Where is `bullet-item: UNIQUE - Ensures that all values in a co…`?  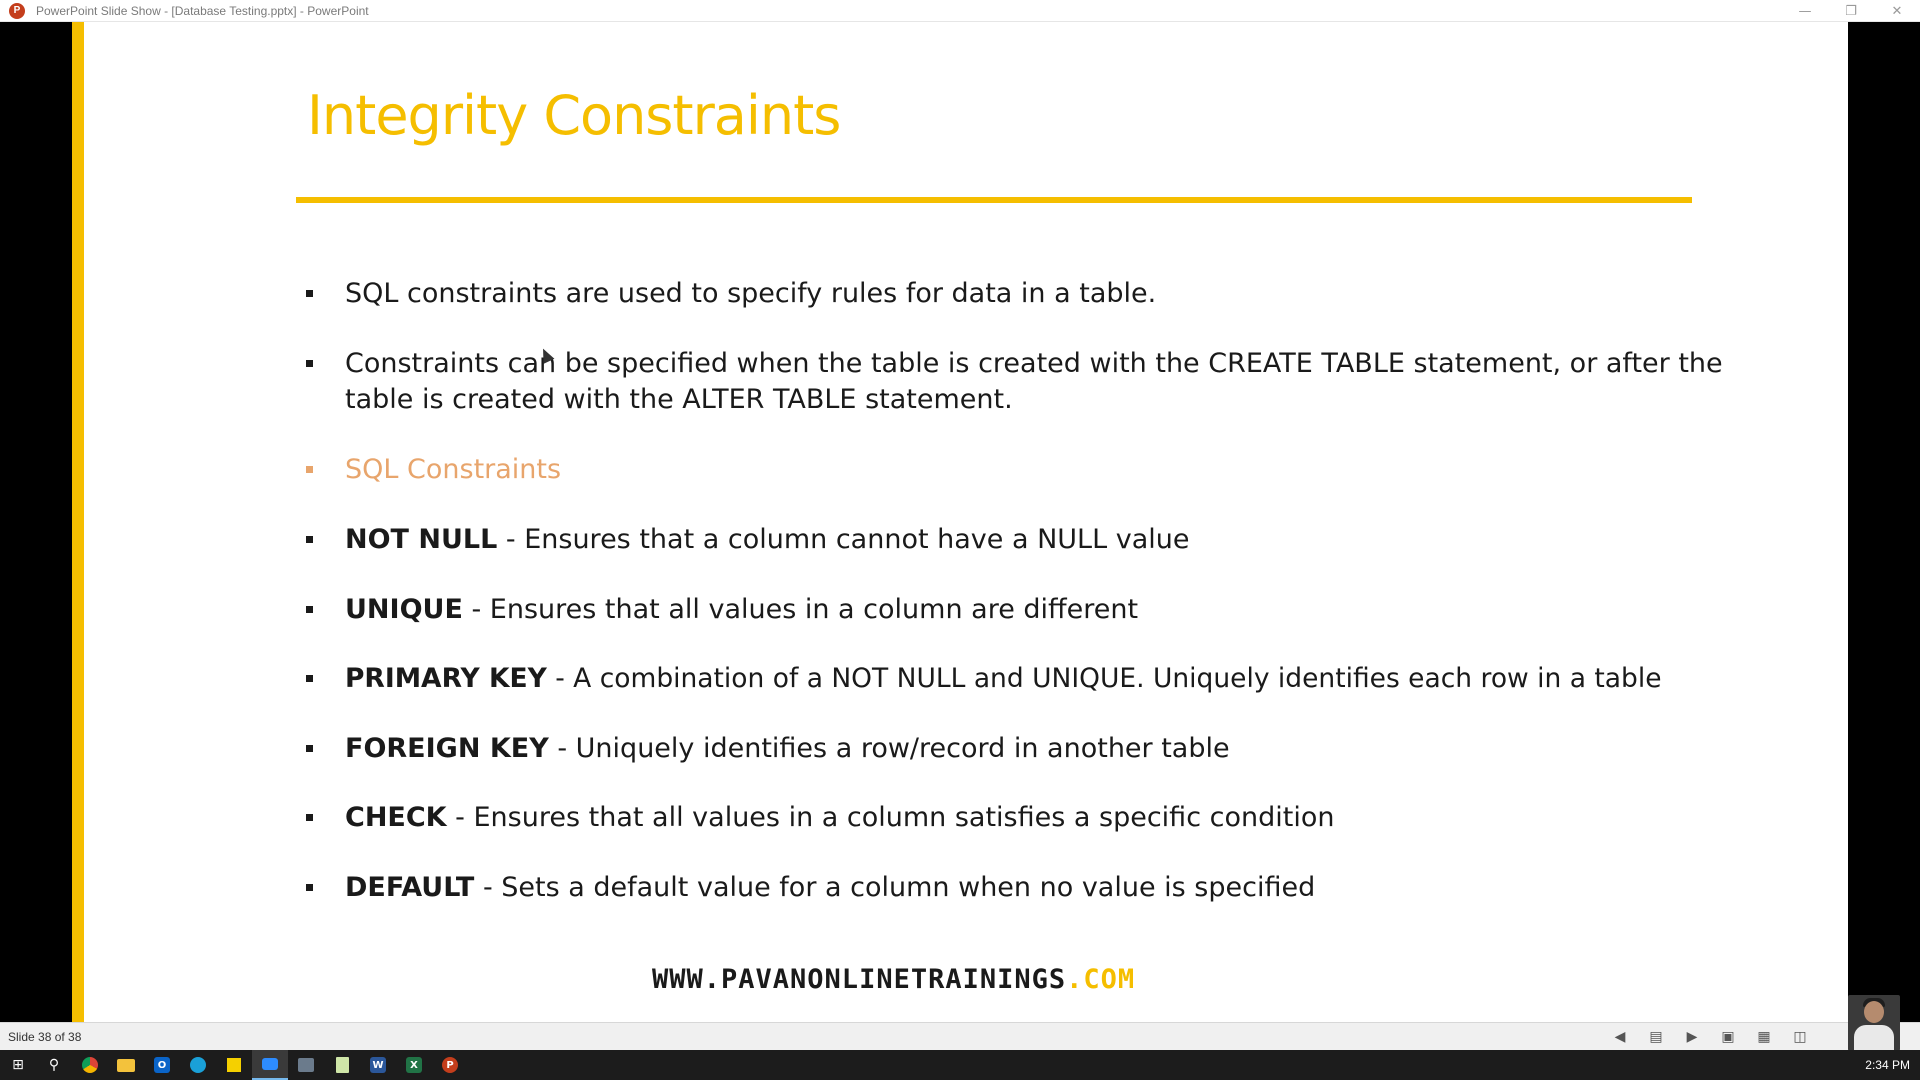 bullet-item: UNIQUE - Ensures that all values in a co… is located at coordinates (1023, 610).